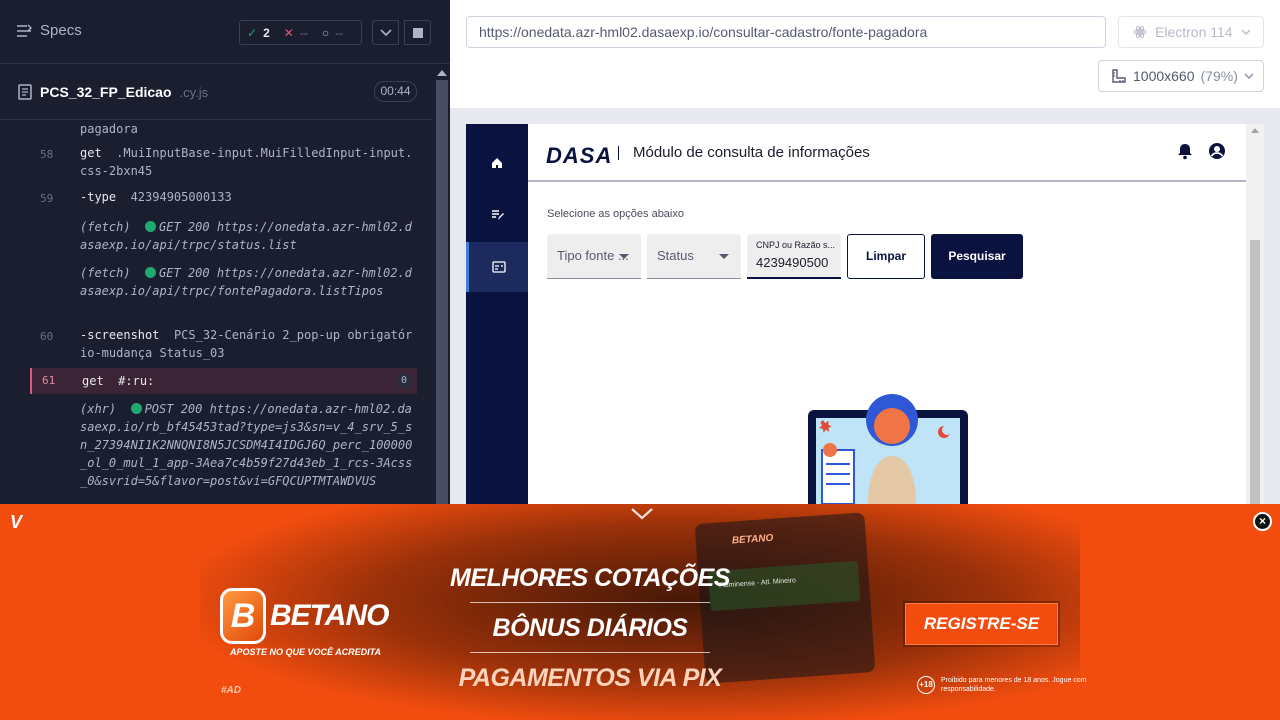 This screenshot has width=1280, height=720. I want to click on dasa-logo: DASA, so click(579, 156).